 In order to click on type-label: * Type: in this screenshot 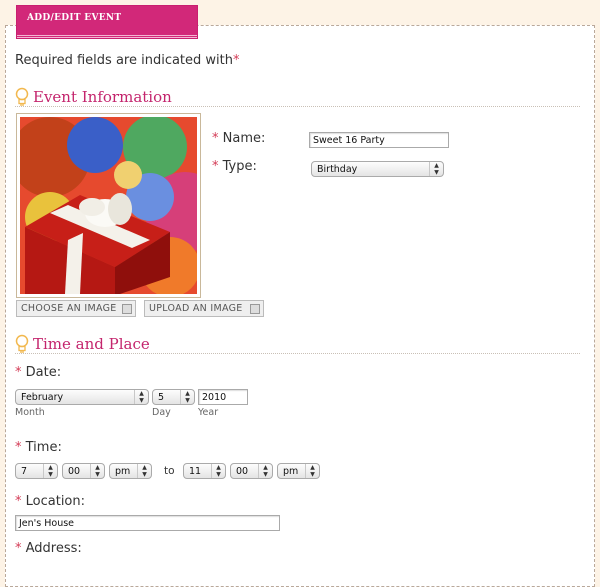, I will do `click(234, 166)`.